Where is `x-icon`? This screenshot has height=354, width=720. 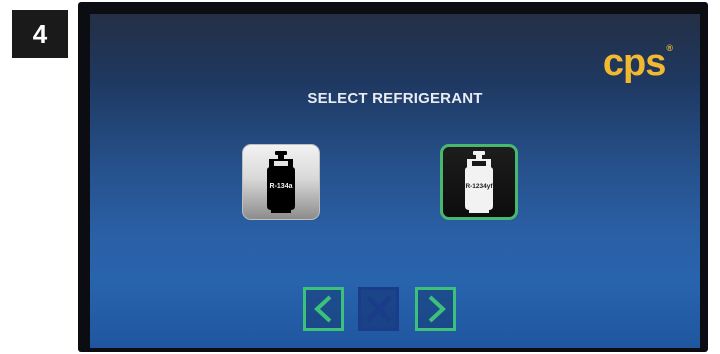 x-icon is located at coordinates (378, 309).